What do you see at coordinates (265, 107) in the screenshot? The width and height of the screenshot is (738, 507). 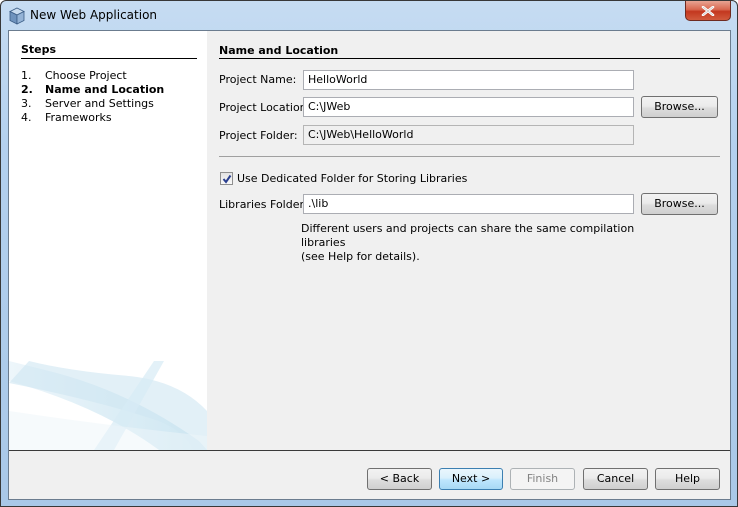 I see `project-location-label: Project Location:` at bounding box center [265, 107].